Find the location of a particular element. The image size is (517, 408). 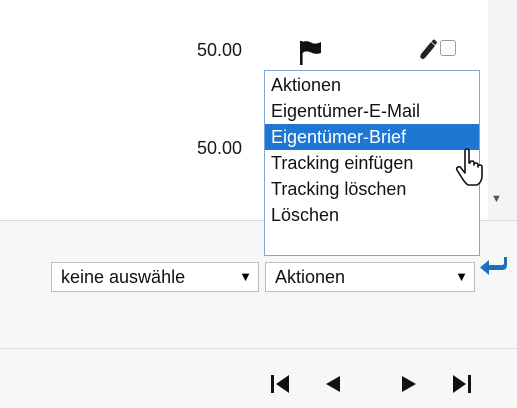

dropdown-option-loeschen: Löschen is located at coordinates (372, 215).